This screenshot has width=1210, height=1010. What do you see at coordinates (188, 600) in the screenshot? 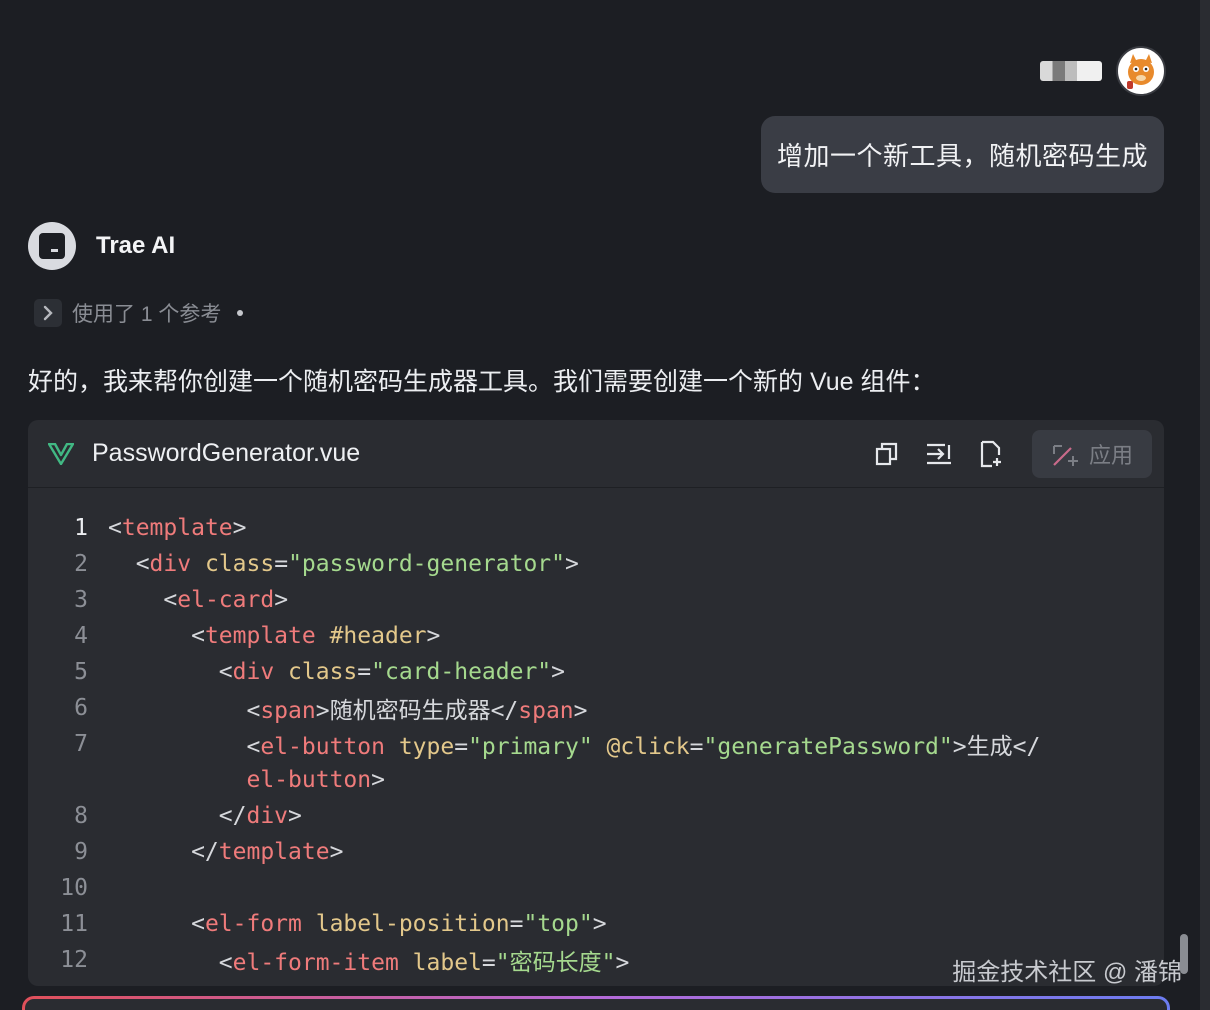
I see `code-text: <el-card>` at bounding box center [188, 600].